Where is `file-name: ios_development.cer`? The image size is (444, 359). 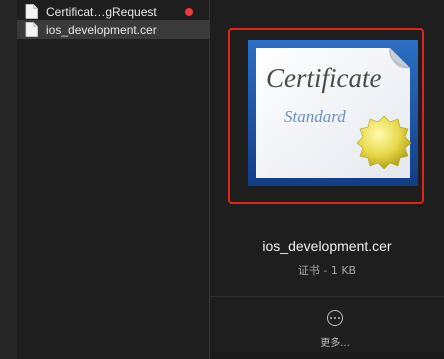 file-name: ios_development.cer is located at coordinates (101, 29).